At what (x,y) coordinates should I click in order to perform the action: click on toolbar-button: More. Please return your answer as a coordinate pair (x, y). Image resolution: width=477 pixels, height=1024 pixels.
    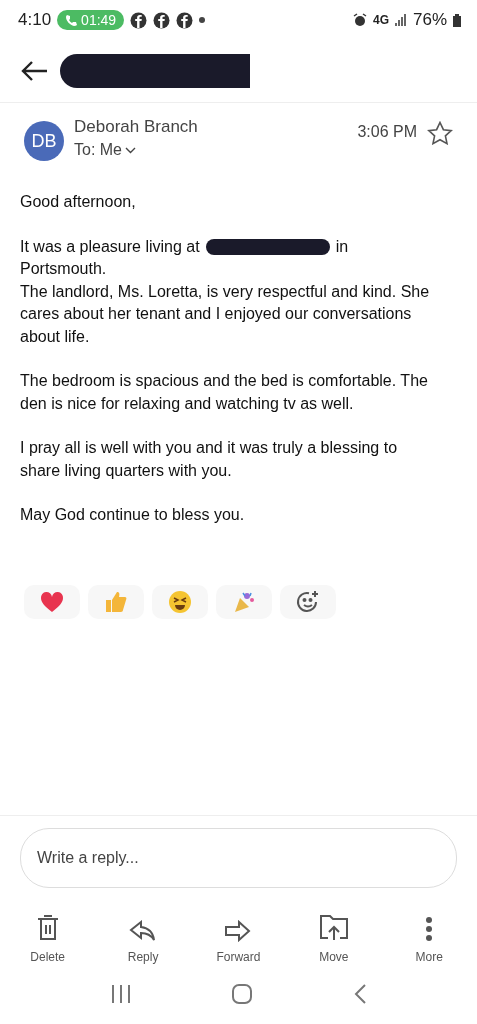
    Looking at the image, I should click on (429, 936).